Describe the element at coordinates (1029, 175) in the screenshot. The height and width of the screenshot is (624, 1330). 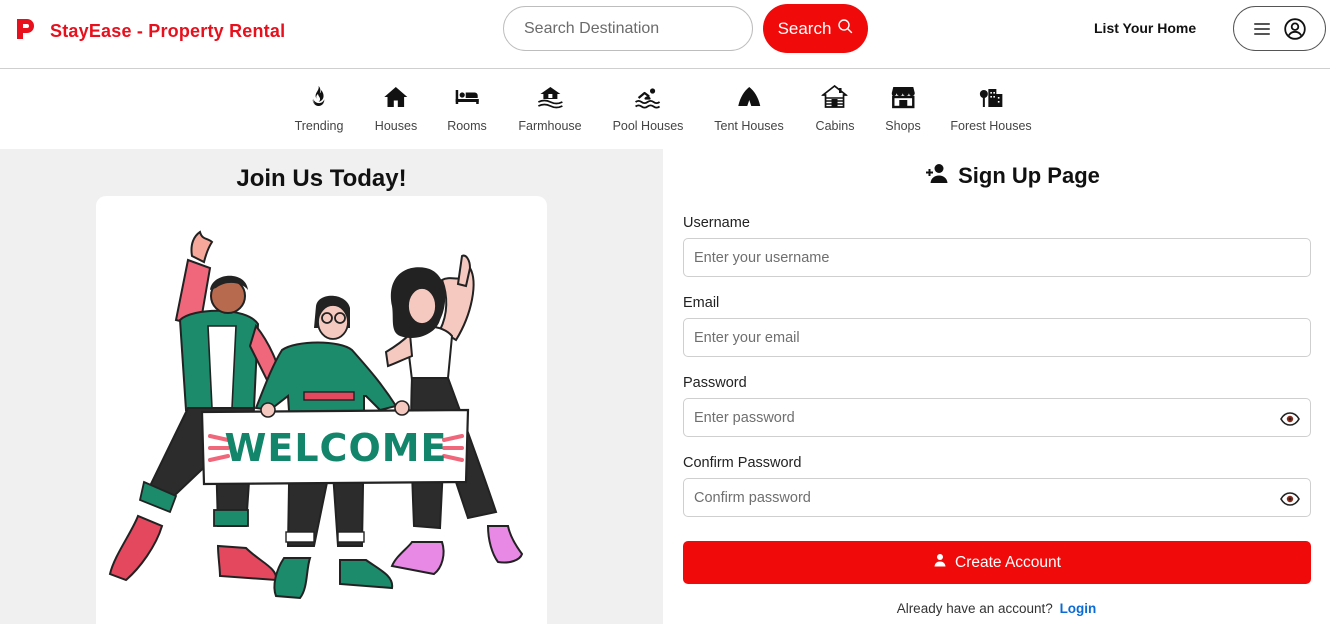
I see `signup-title-text: Sign Up Page` at that location.